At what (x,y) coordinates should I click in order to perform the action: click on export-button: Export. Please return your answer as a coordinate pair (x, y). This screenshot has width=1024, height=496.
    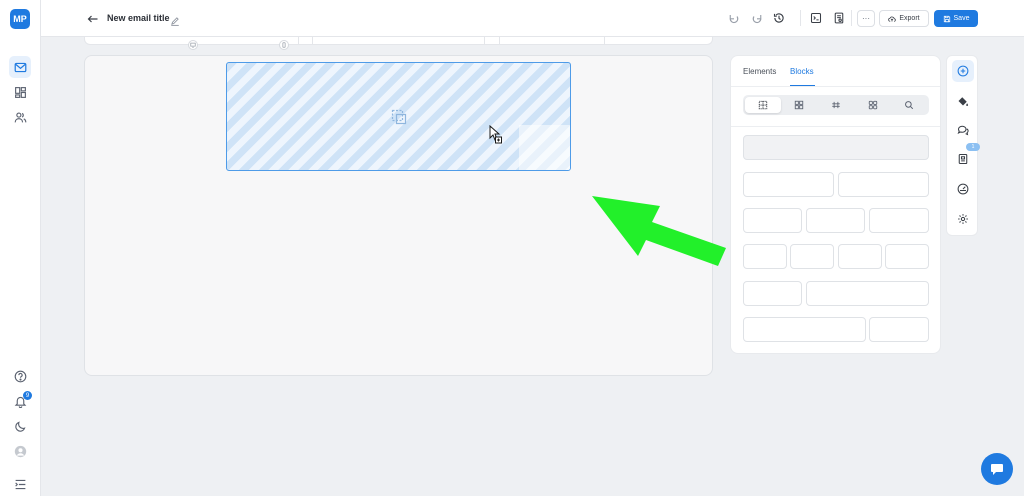
    Looking at the image, I should click on (904, 18).